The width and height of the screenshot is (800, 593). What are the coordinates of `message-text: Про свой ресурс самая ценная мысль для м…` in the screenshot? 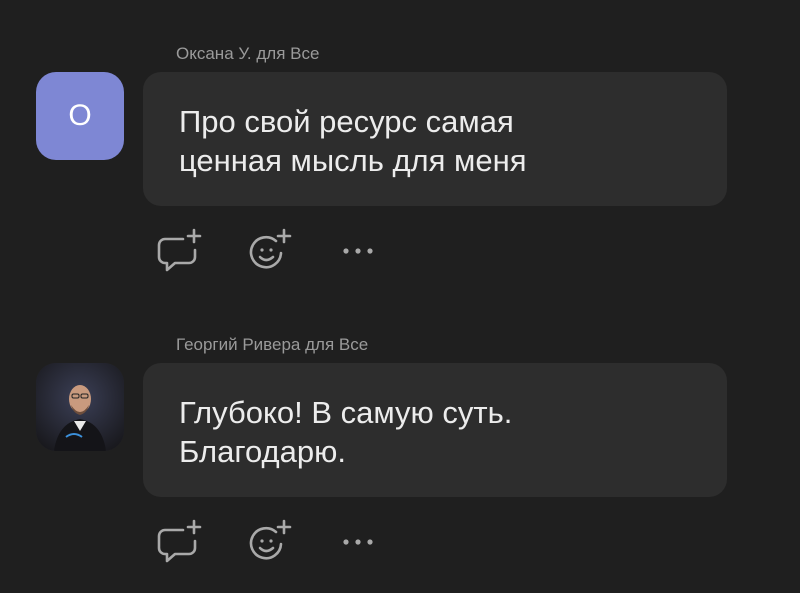 It's located at (353, 141).